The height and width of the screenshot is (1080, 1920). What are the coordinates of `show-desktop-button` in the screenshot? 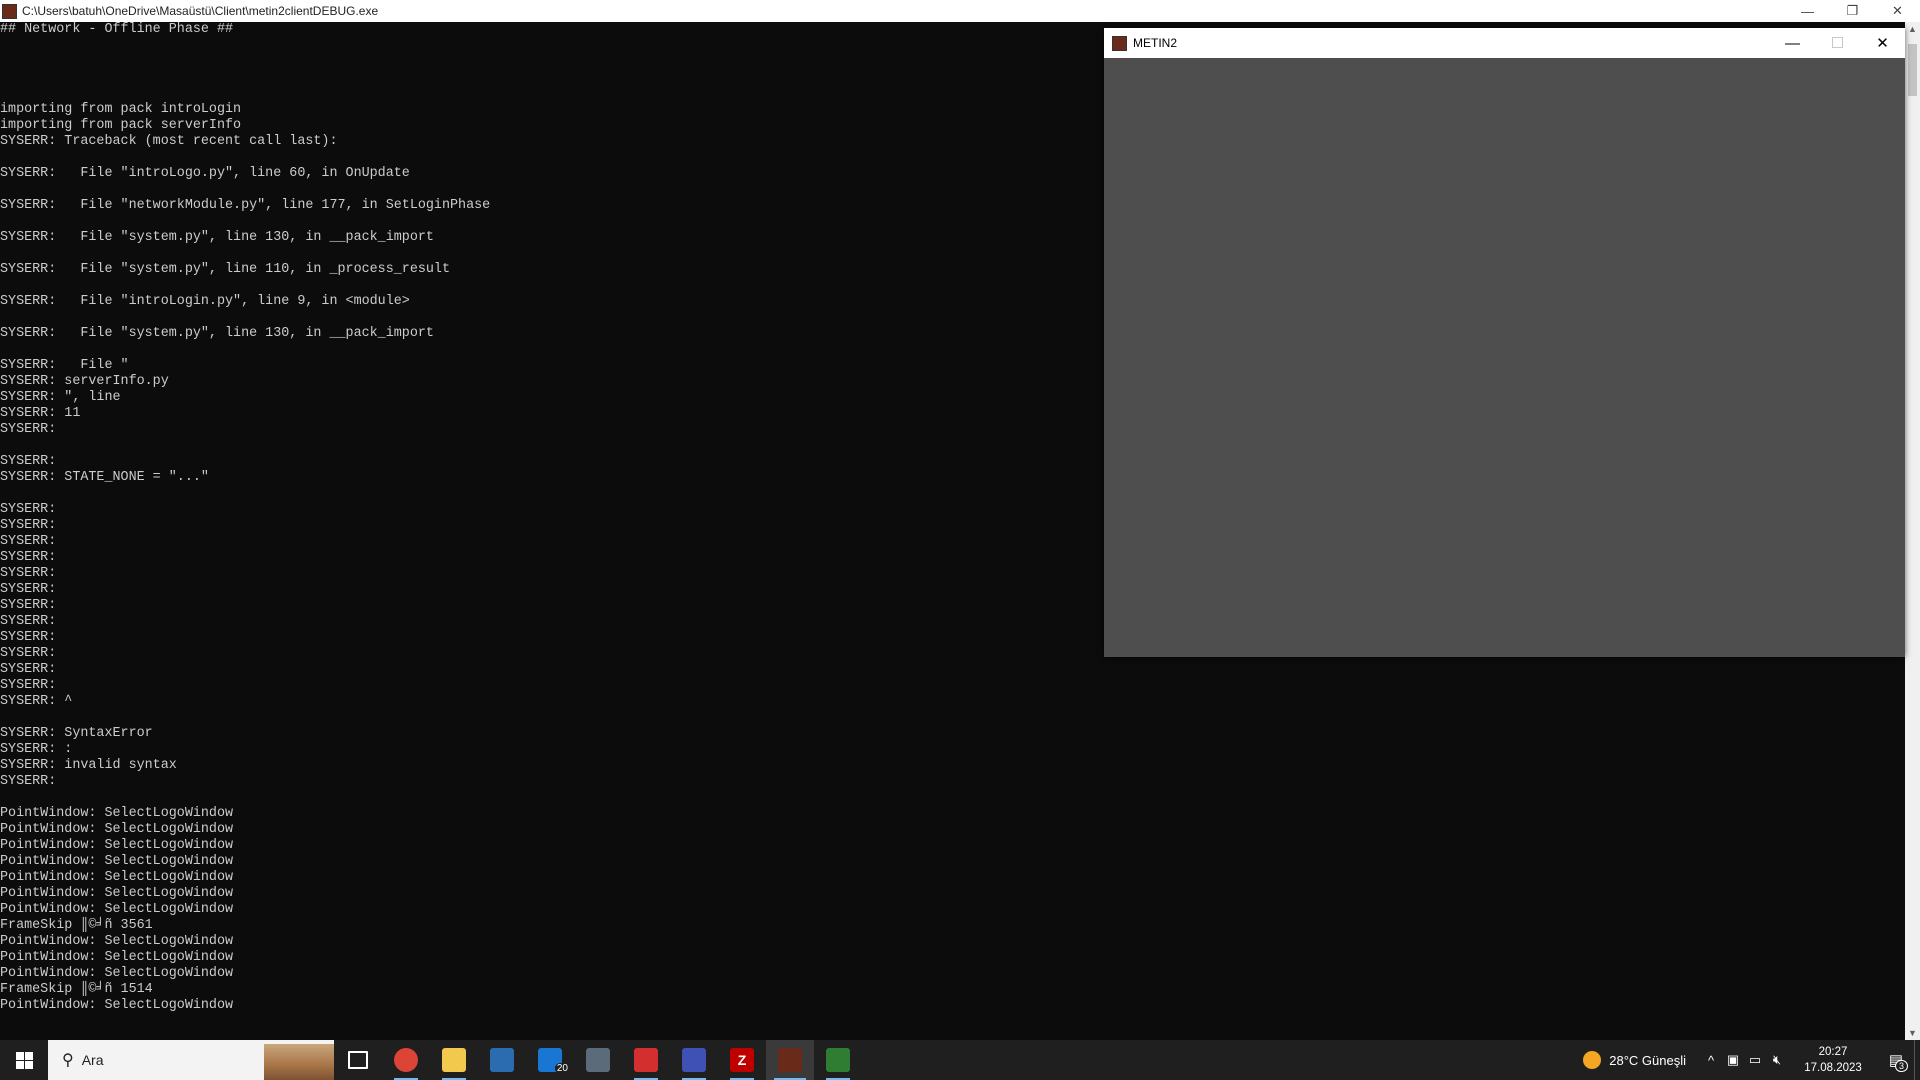 It's located at (1917, 1060).